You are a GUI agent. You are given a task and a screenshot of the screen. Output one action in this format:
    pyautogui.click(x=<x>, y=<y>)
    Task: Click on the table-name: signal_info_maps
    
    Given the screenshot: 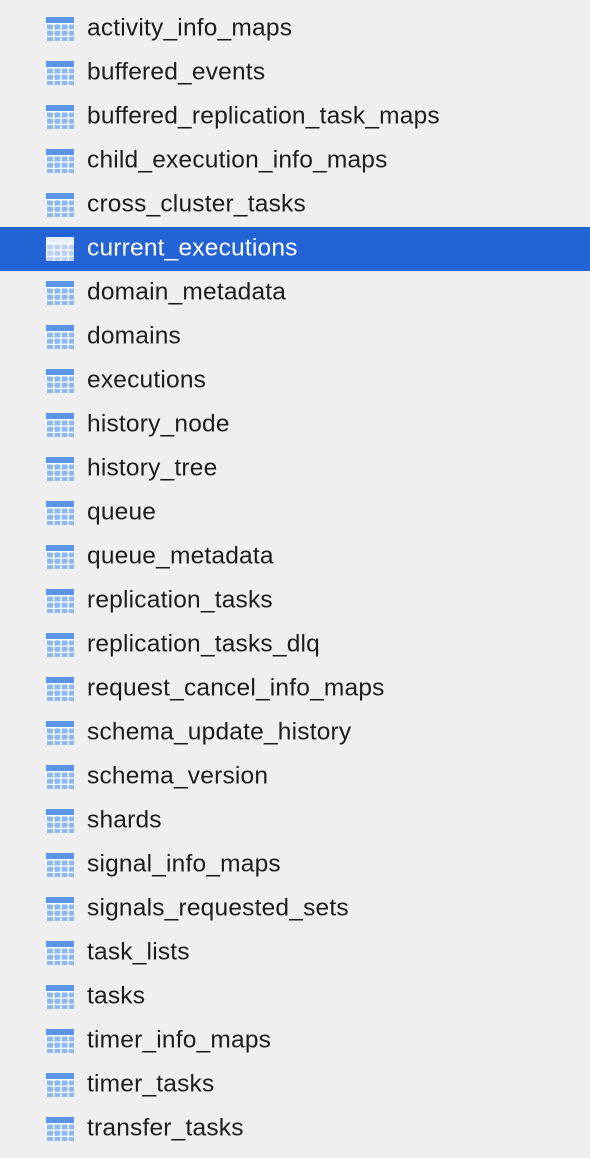 What is the action you would take?
    pyautogui.click(x=184, y=864)
    